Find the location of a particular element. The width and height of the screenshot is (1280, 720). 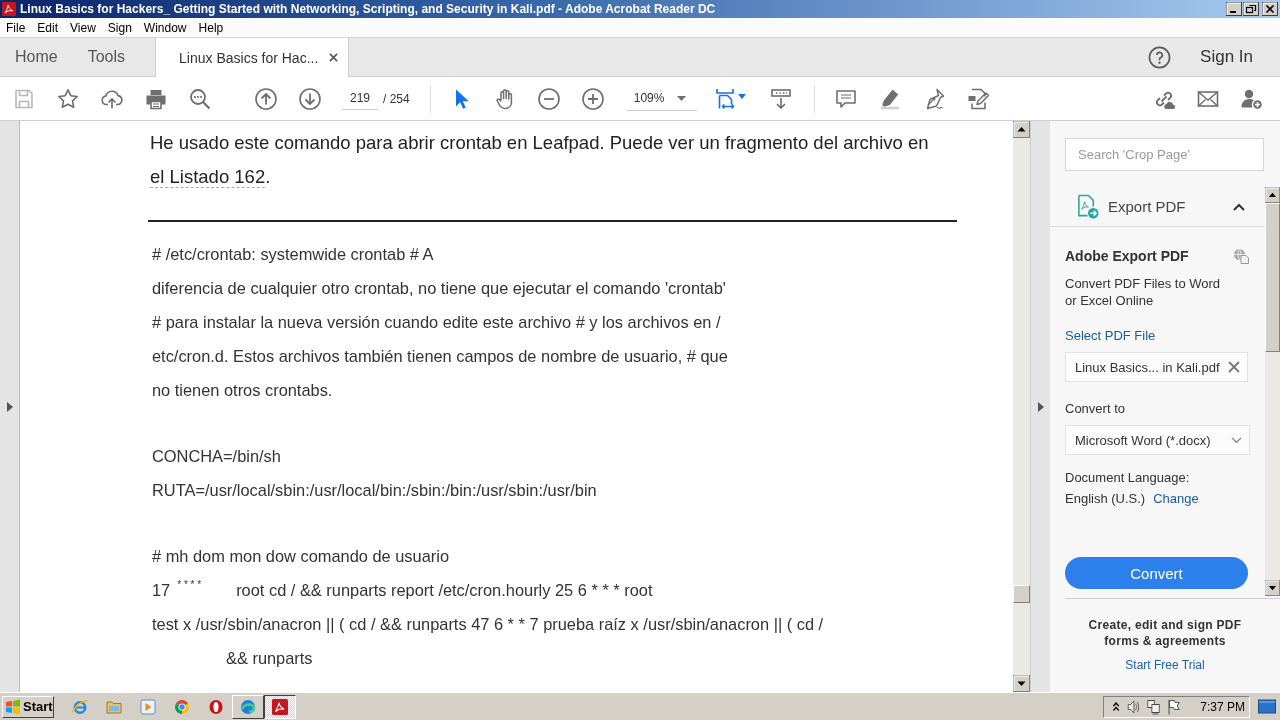

file-field: Linux Basics... in Kali.pdf is located at coordinates (1156, 367).